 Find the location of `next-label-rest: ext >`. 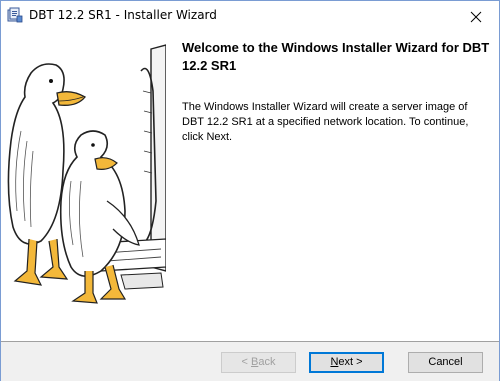

next-label-rest: ext > is located at coordinates (350, 362).